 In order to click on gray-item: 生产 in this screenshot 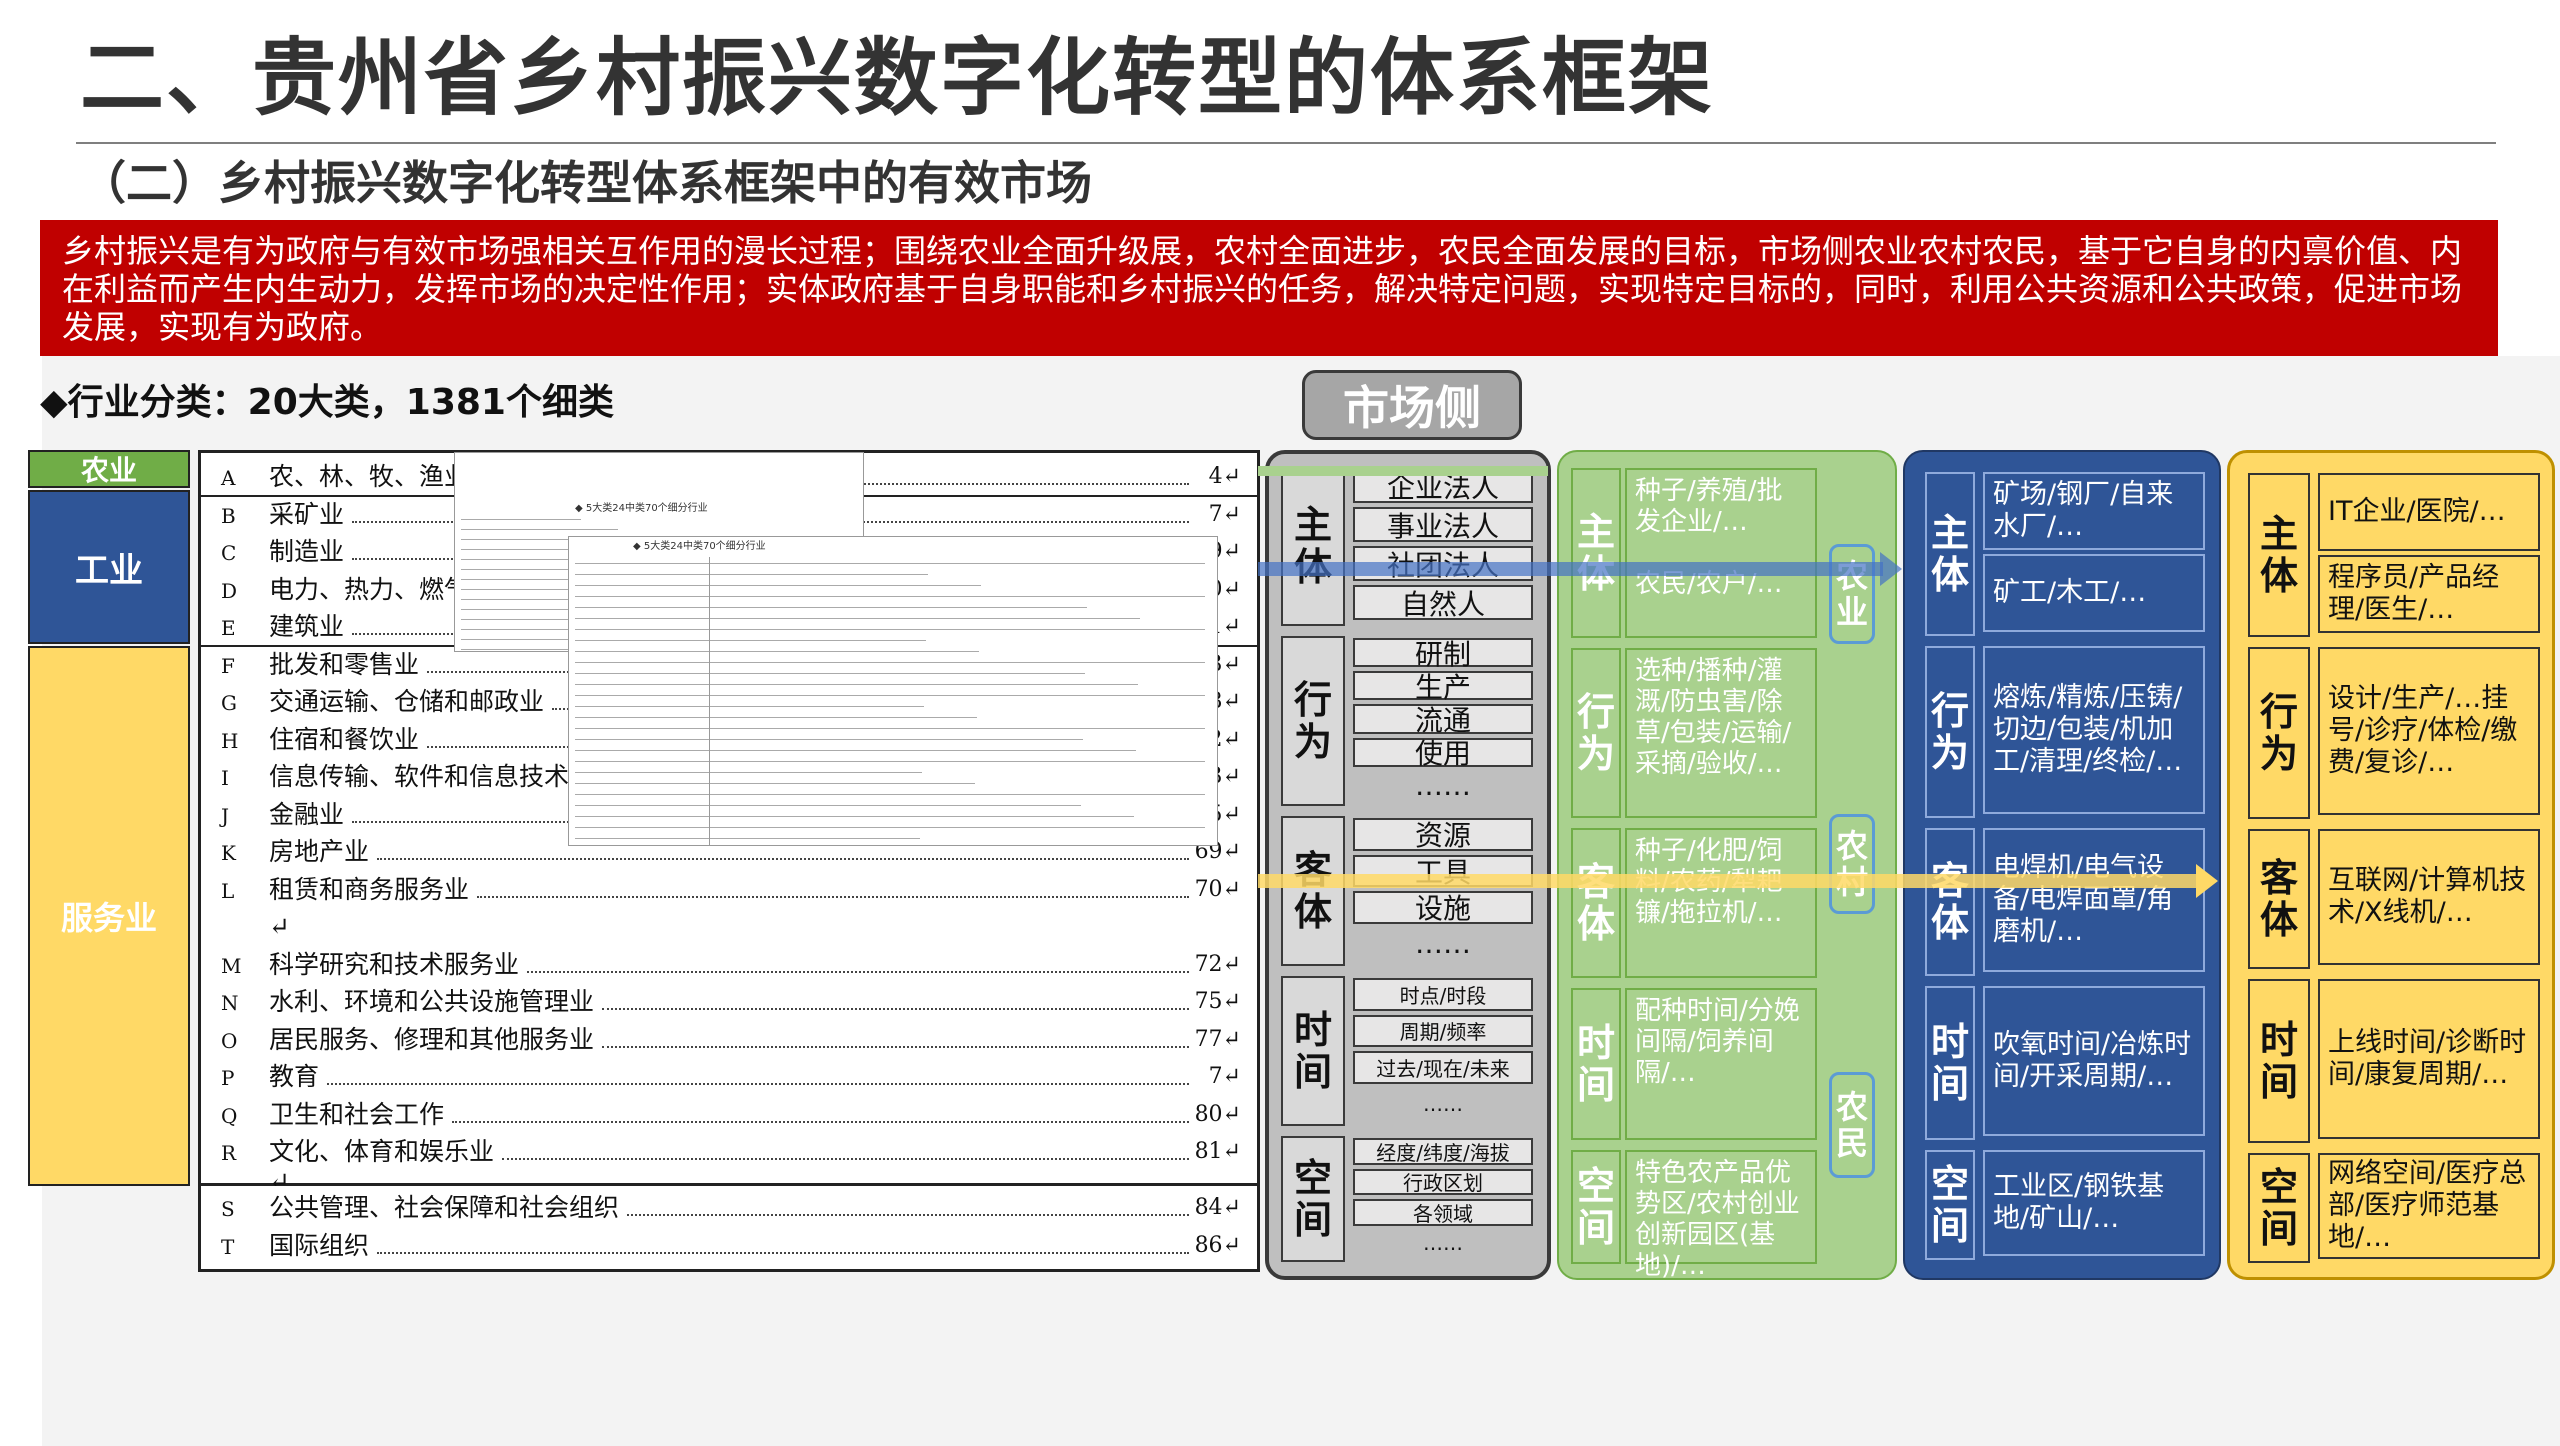, I will do `click(1443, 687)`.